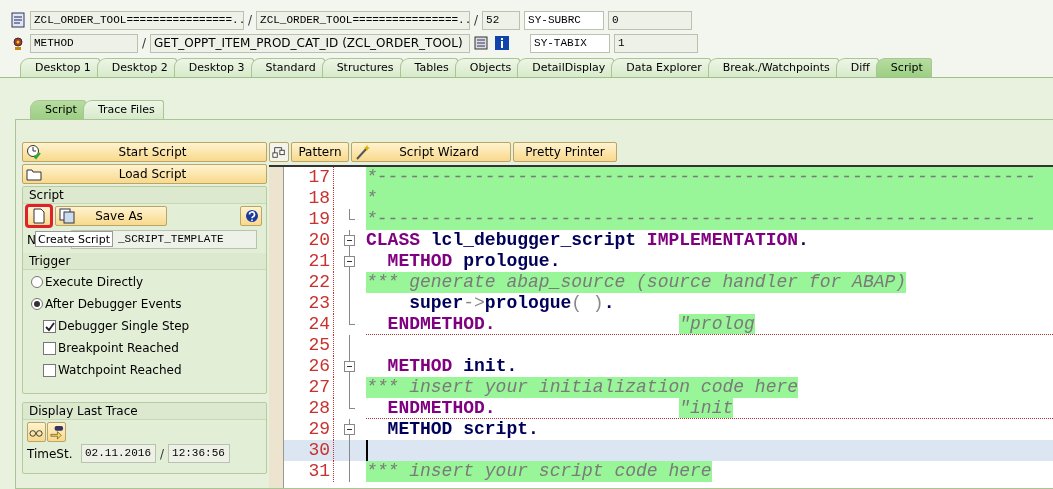  Describe the element at coordinates (511, 261) in the screenshot. I see `code-text: prologue.` at that location.